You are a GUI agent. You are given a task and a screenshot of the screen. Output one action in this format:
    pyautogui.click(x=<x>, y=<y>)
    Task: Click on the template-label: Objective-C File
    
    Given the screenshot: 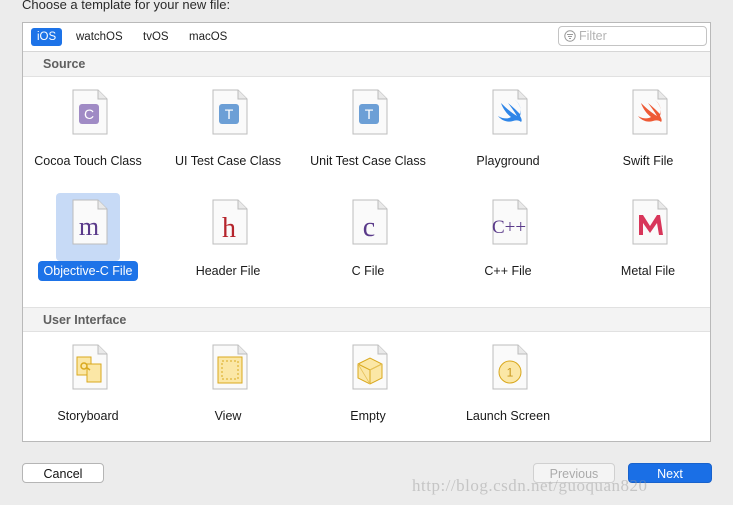 What is the action you would take?
    pyautogui.click(x=88, y=271)
    